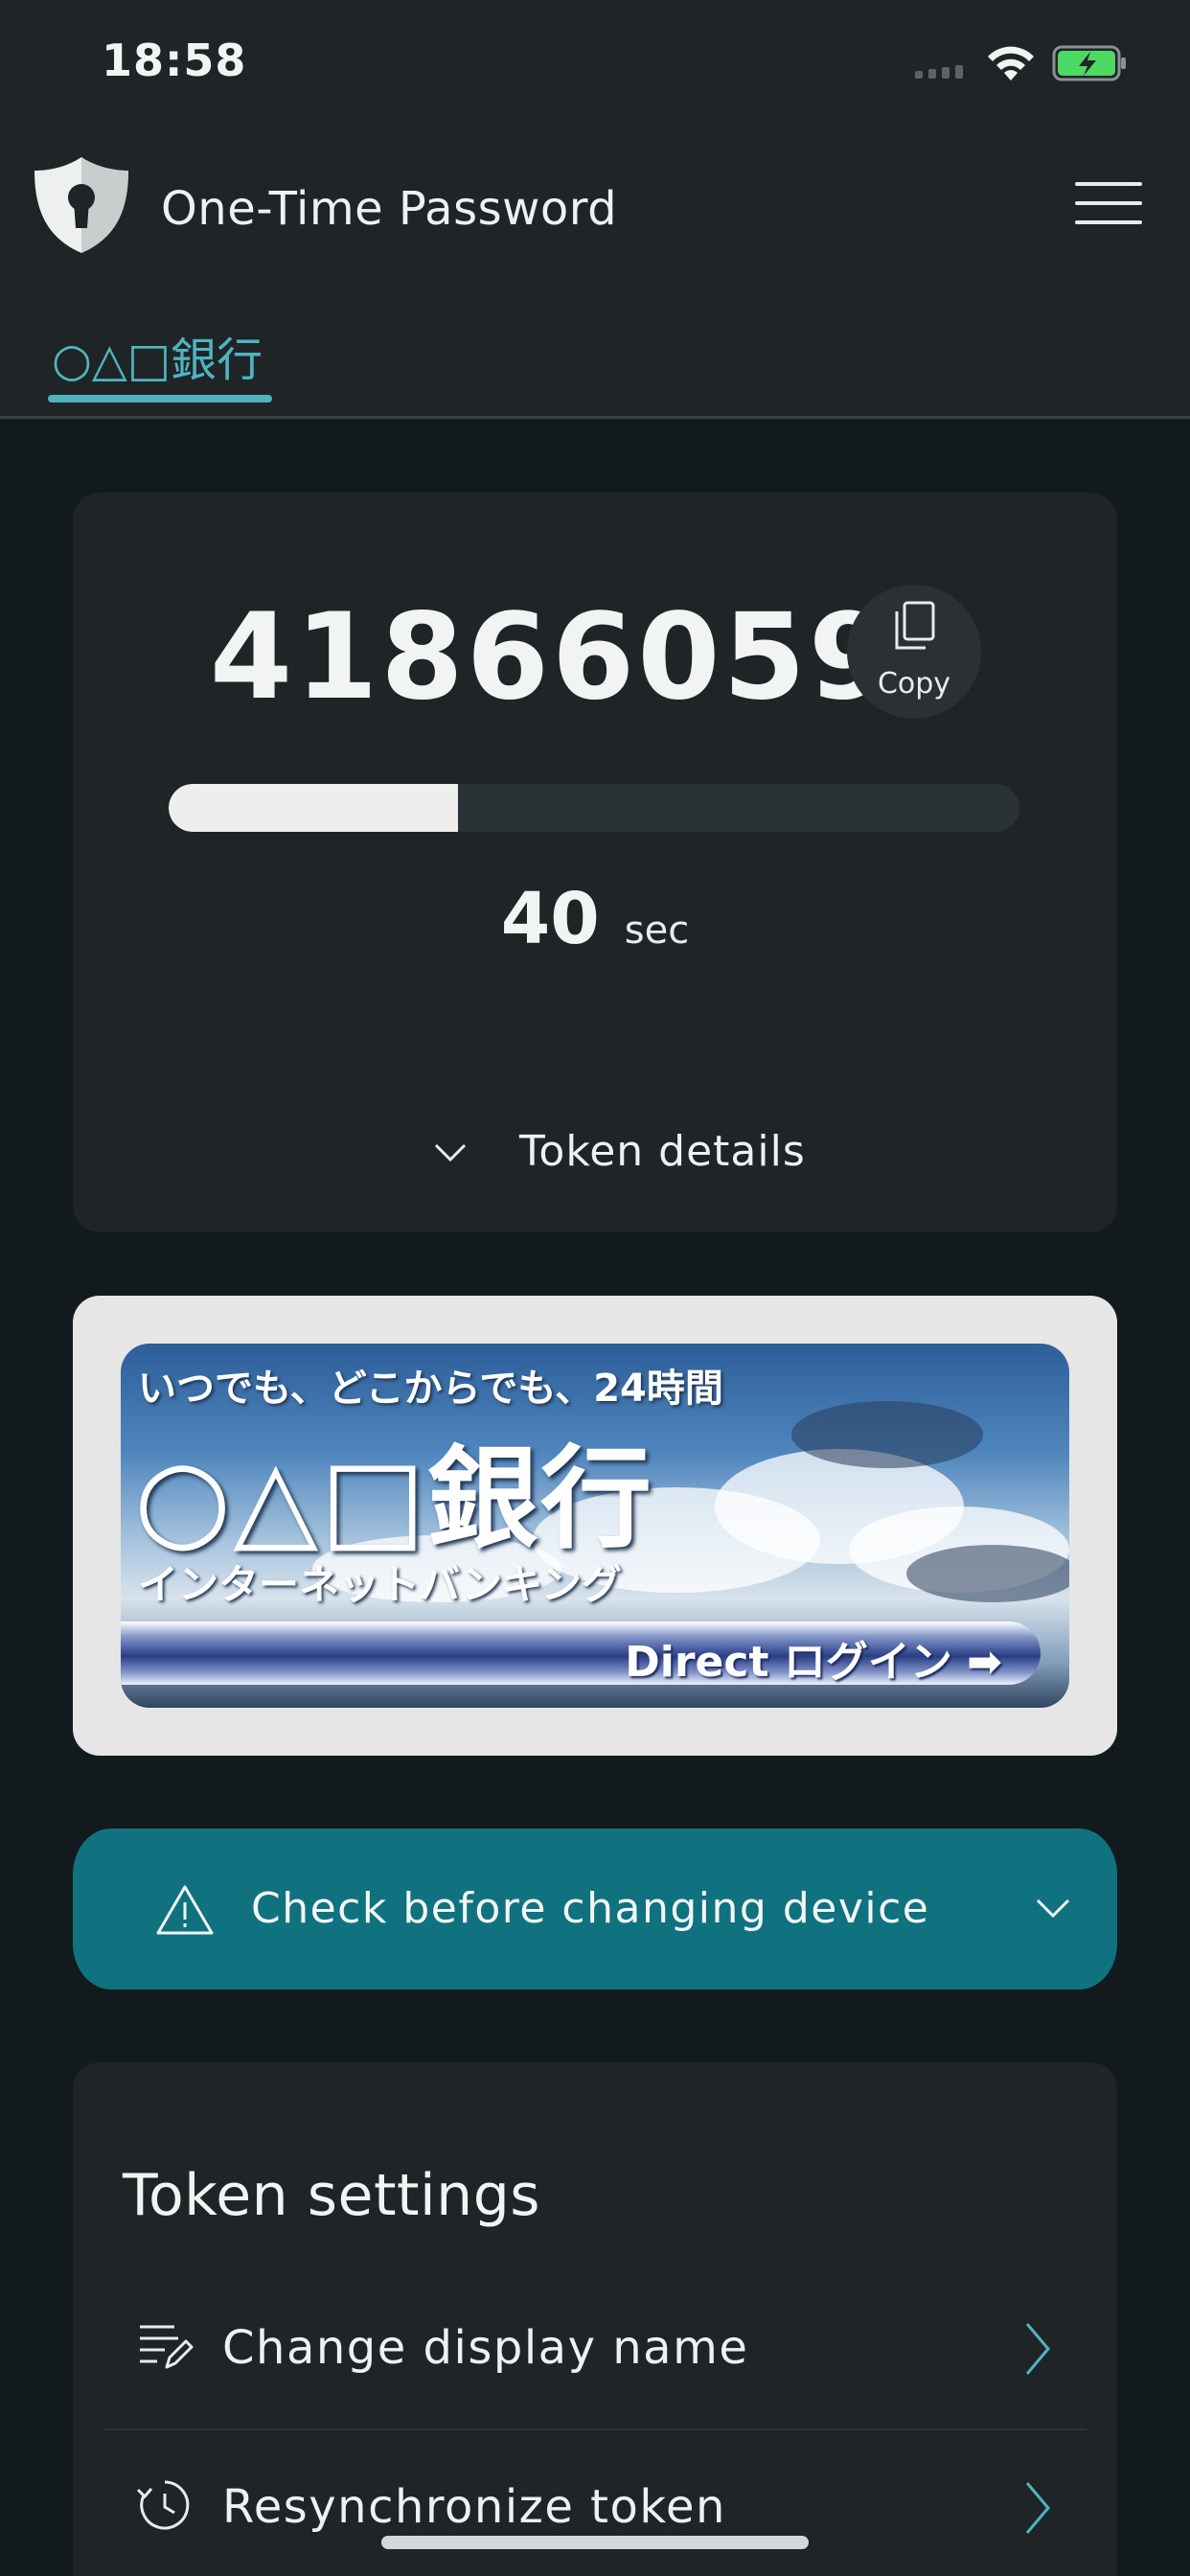  What do you see at coordinates (594, 808) in the screenshot?
I see `time-remaining-progress` at bounding box center [594, 808].